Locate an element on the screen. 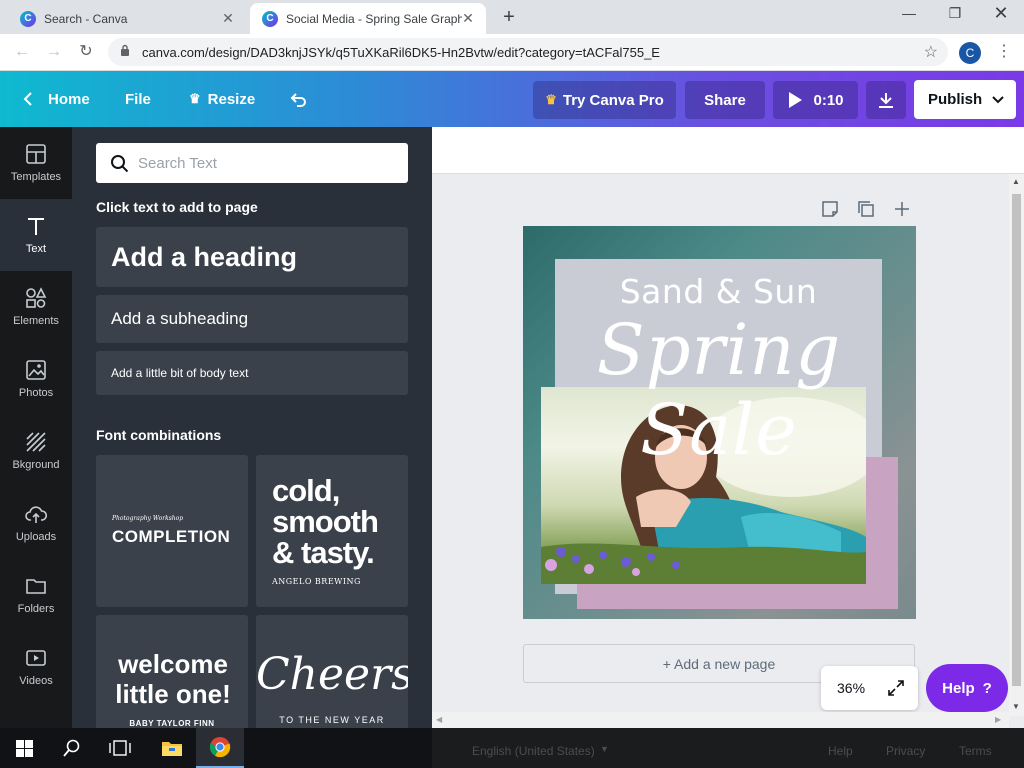 The image size is (1024, 768). sidebar-item-photos: Photos is located at coordinates (36, 379).